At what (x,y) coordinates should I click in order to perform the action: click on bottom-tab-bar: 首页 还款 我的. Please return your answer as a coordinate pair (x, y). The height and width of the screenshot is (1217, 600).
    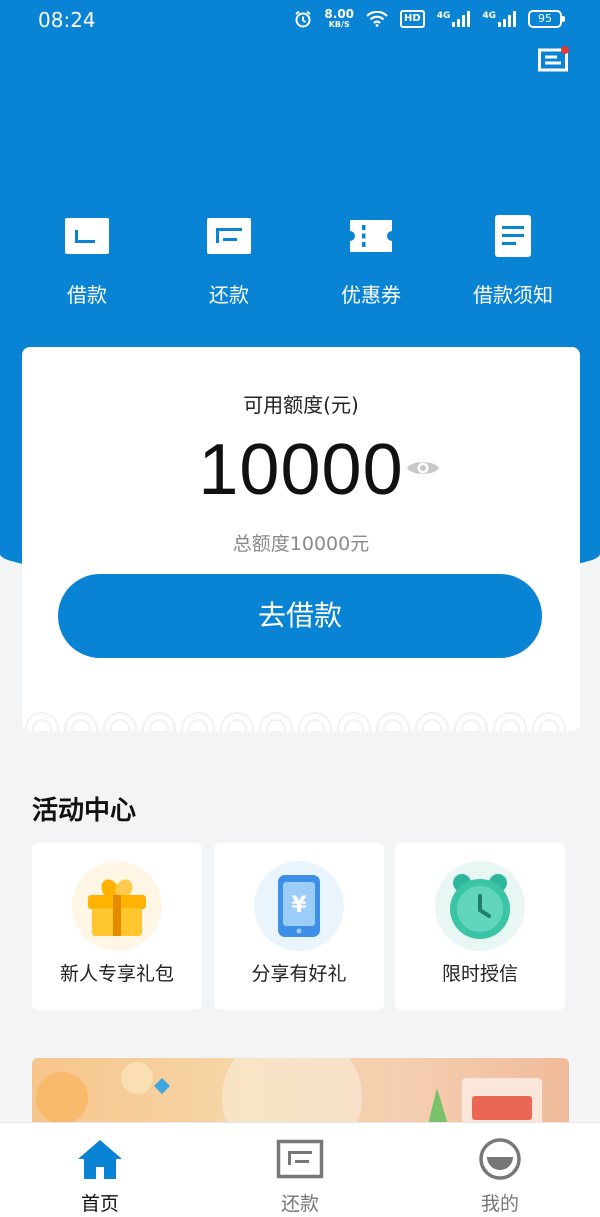
    Looking at the image, I should click on (300, 1169).